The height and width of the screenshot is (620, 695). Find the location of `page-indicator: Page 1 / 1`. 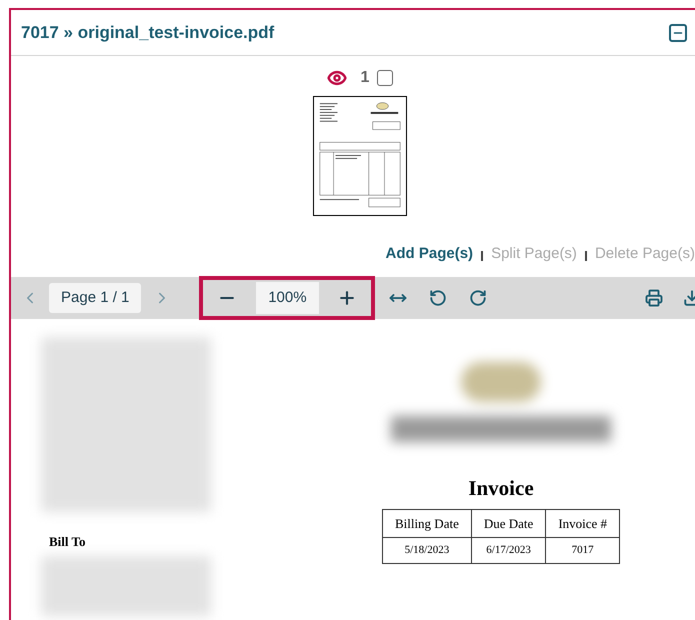

page-indicator: Page 1 / 1 is located at coordinates (95, 298).